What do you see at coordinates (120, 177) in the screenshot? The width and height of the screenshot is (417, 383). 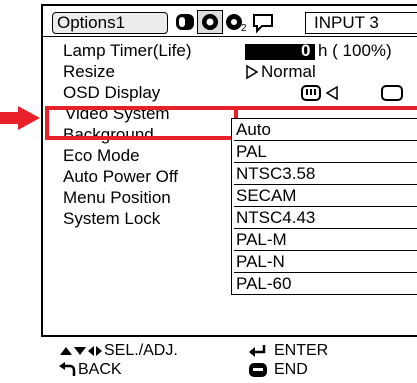 I see `menu-item-auto-power-off: Auto Power Off` at bounding box center [120, 177].